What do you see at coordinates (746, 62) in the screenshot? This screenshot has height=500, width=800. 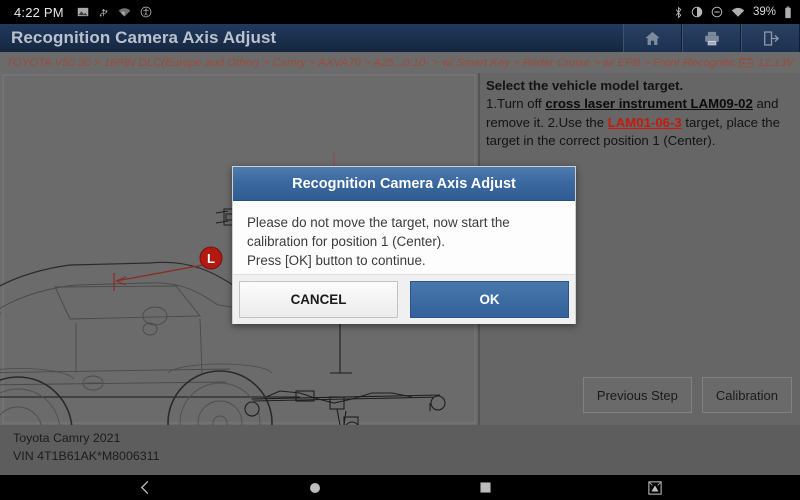 I see `car-battery-icon` at bounding box center [746, 62].